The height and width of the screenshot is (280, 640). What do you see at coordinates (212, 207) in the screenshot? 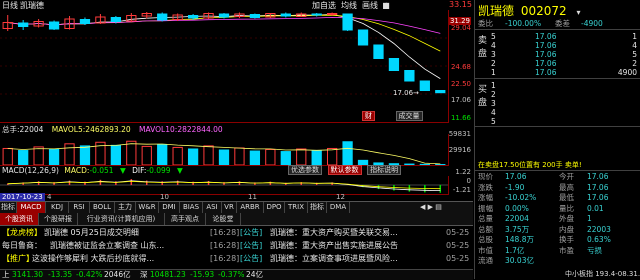
I see `tab-asi: ASI` at bounding box center [212, 207].